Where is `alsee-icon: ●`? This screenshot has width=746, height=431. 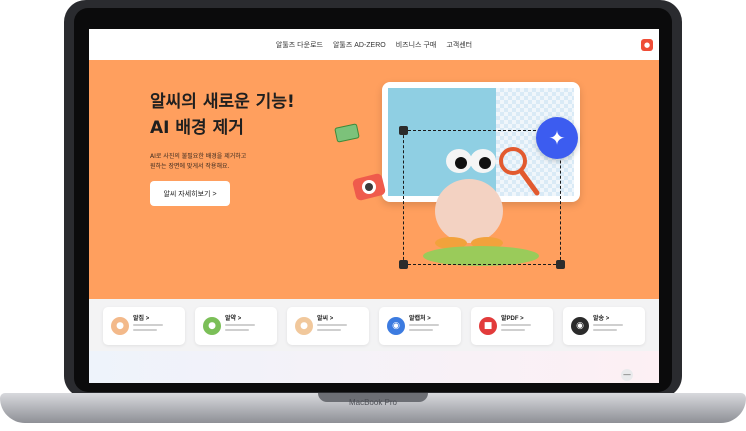
alsee-icon: ● is located at coordinates (304, 326).